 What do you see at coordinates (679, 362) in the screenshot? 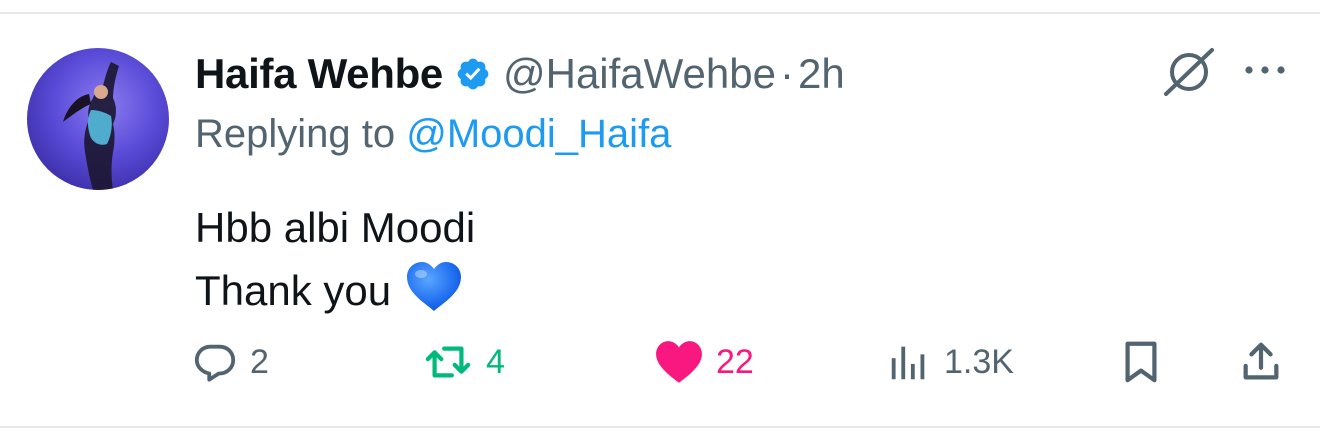
I see `like-icon` at bounding box center [679, 362].